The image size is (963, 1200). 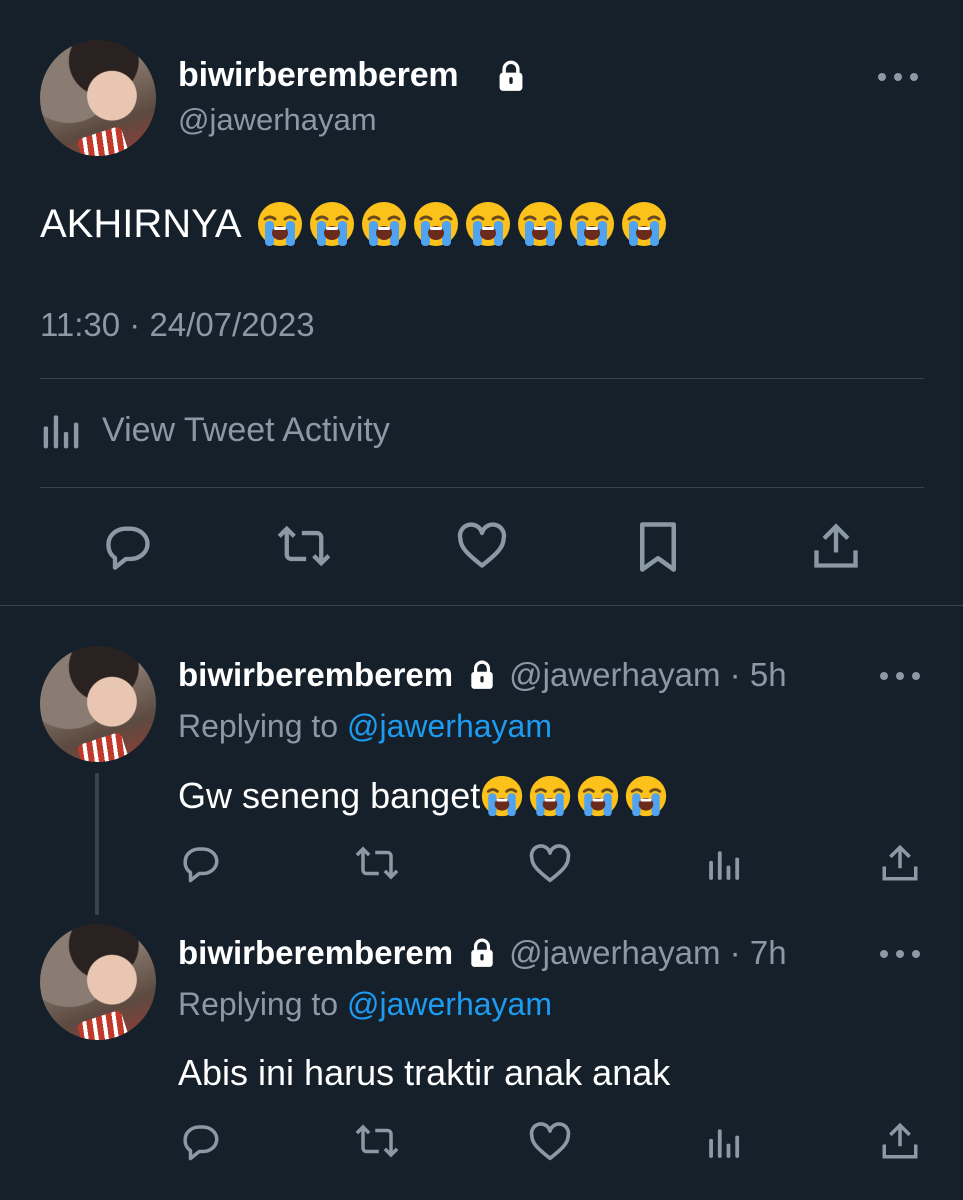 What do you see at coordinates (329, 795) in the screenshot?
I see `tweet-text-content: Gw seneng banget` at bounding box center [329, 795].